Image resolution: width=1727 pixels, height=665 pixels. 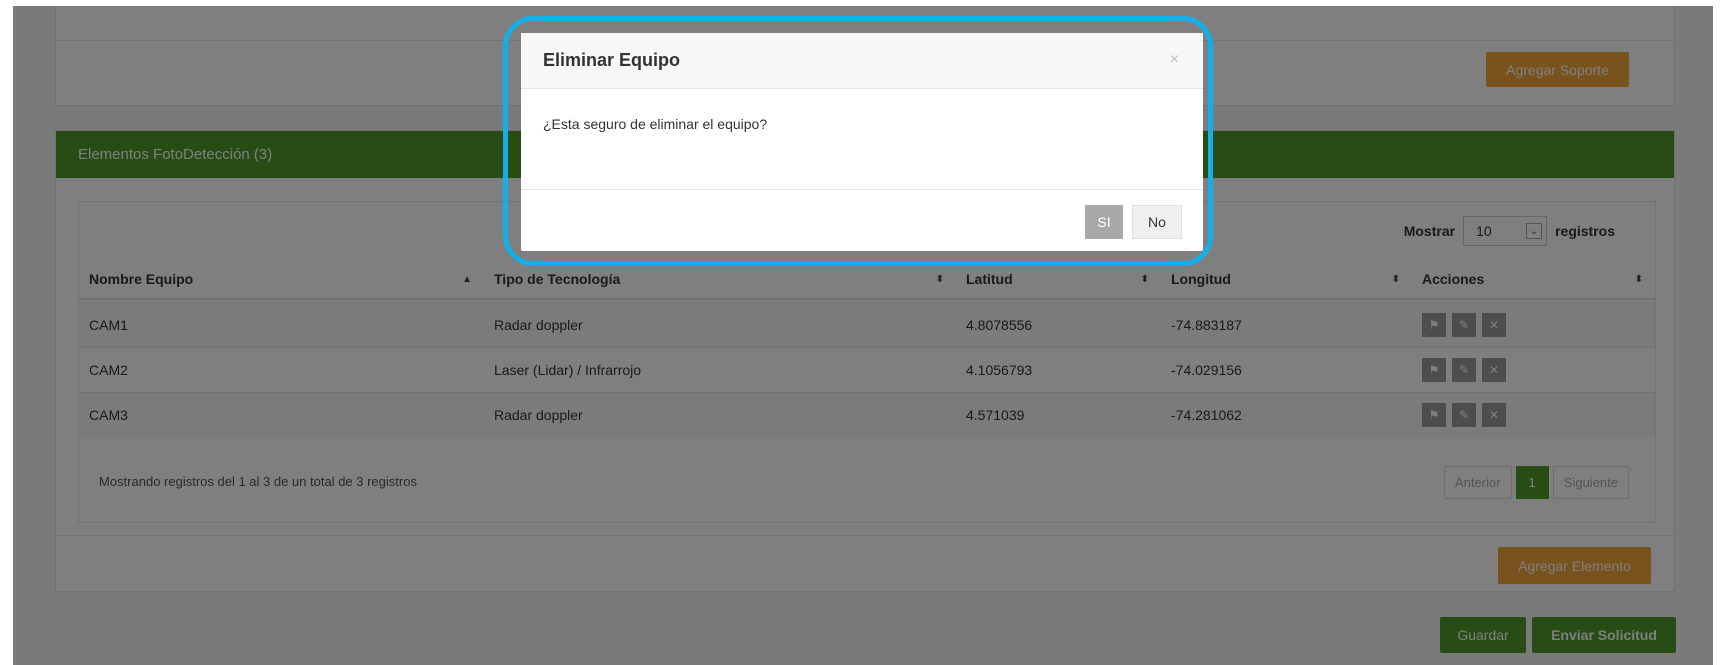 What do you see at coordinates (655, 124) in the screenshot?
I see `modal-message: ¿Esta seguro de eliminar el equipo?` at bounding box center [655, 124].